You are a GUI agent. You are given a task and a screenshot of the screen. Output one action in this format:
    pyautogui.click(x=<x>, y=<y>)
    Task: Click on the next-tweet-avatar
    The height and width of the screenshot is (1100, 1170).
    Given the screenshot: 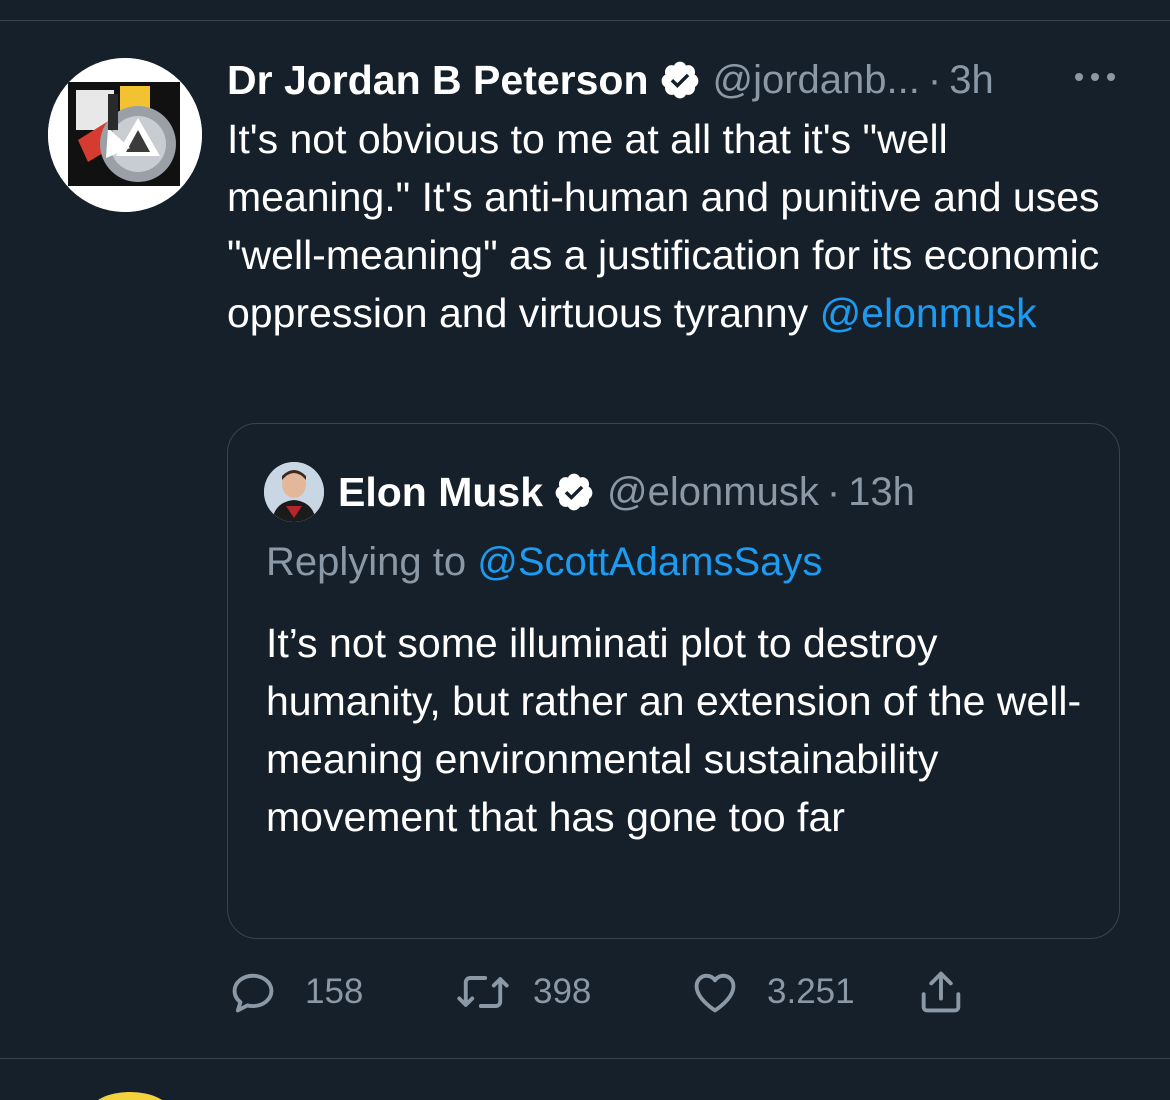 What is the action you would take?
    pyautogui.click(x=130, y=1096)
    